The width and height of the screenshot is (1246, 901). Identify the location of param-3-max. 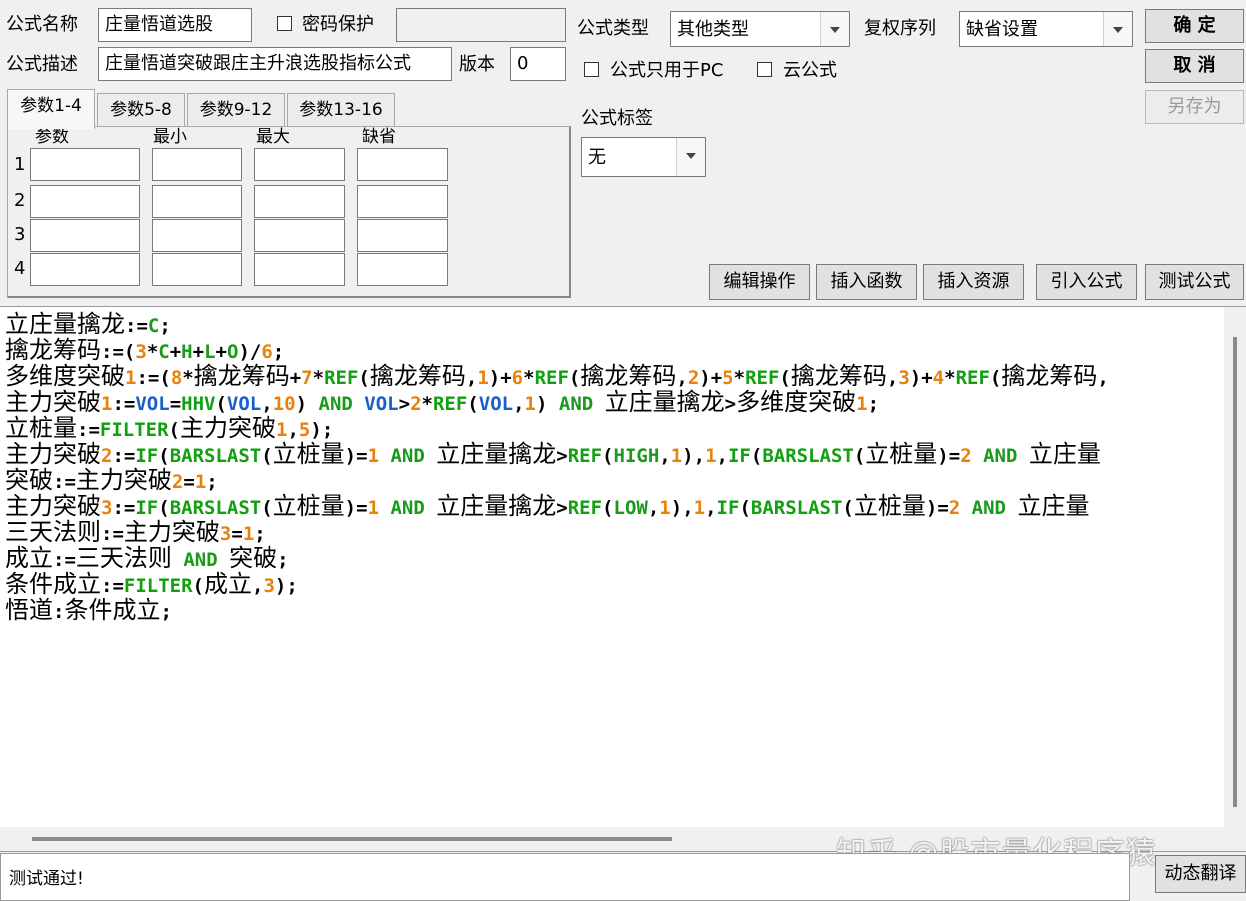
(299, 235).